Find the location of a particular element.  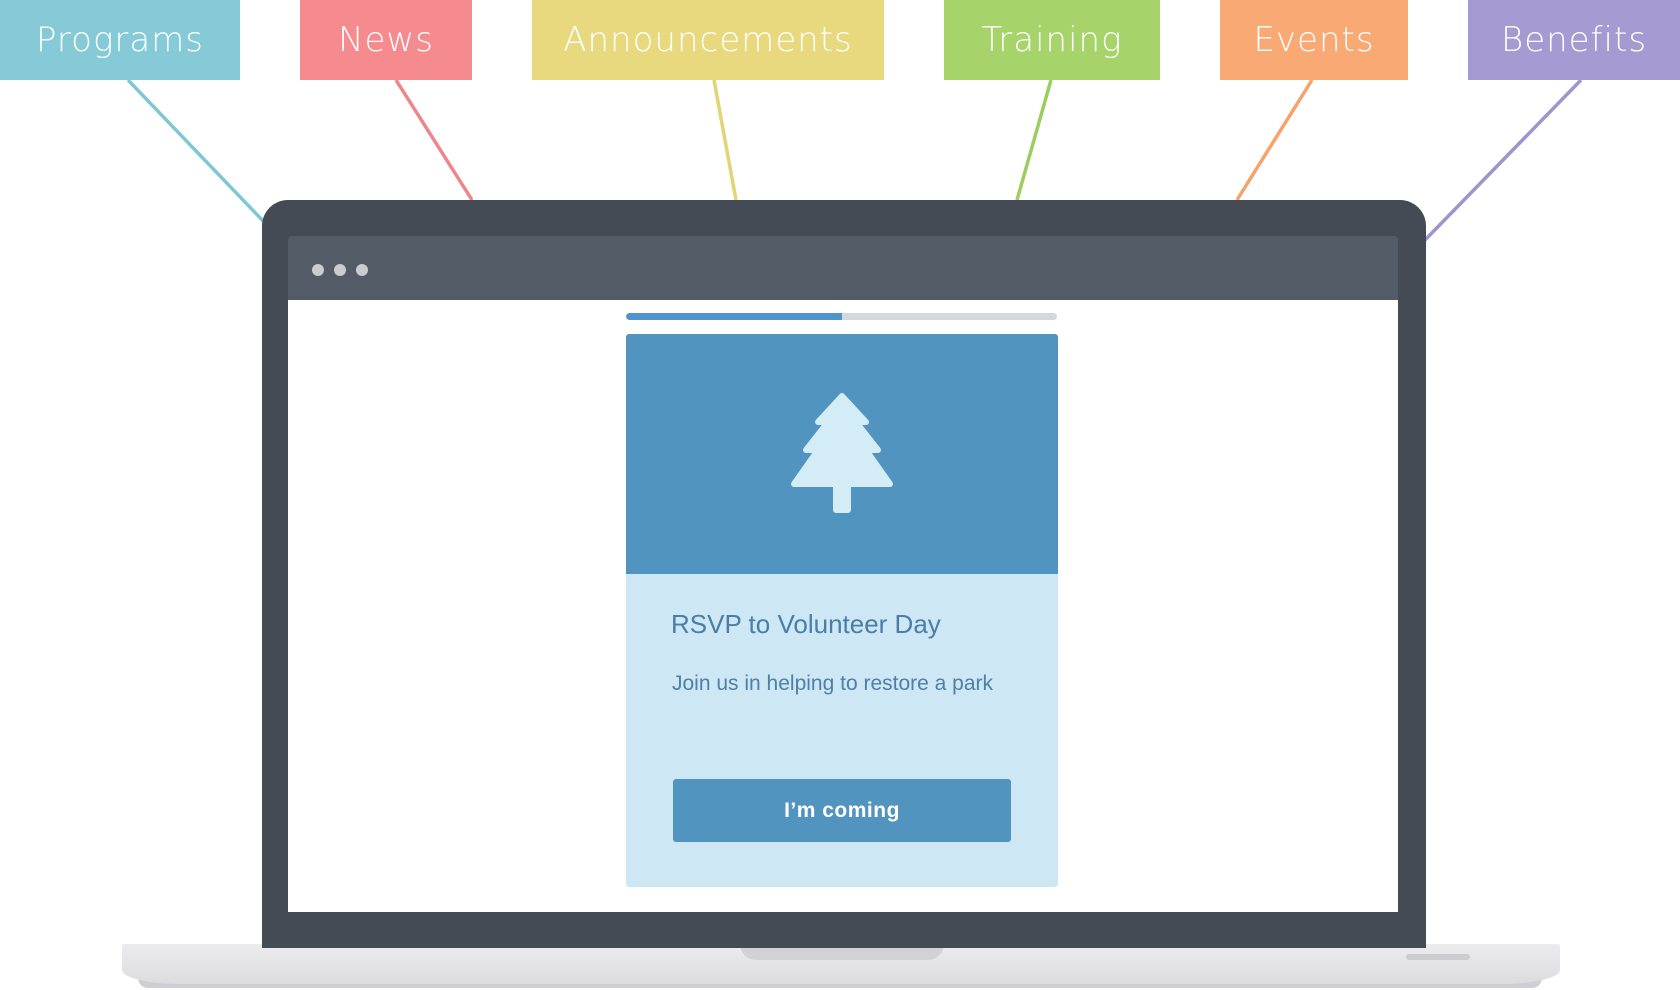

connector-programs is located at coordinates (197, 152).